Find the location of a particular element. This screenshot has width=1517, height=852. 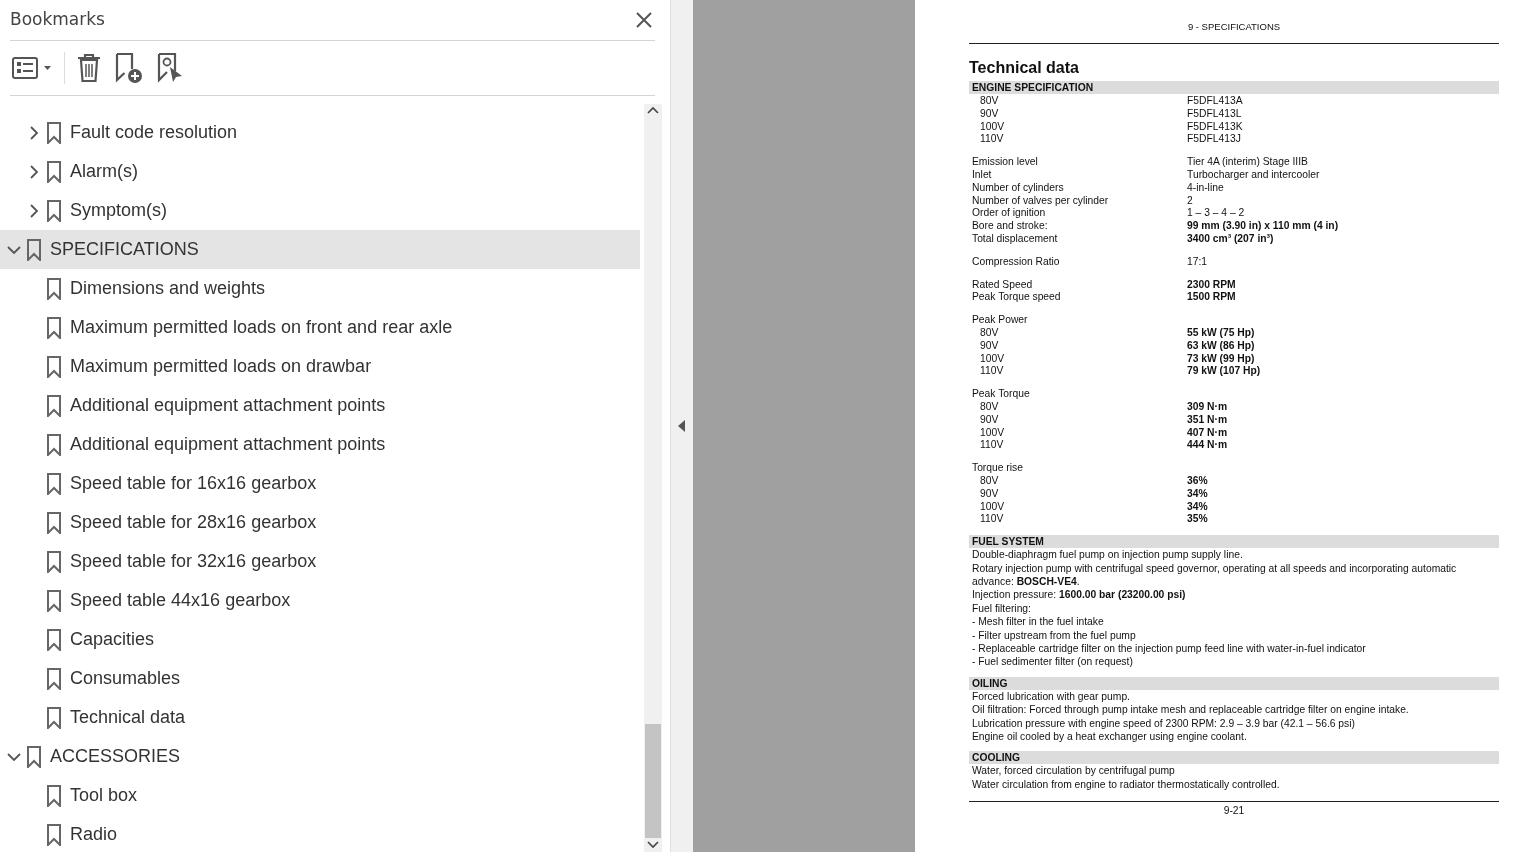

bookmark-item: Dimensions and weights is located at coordinates (320, 288).